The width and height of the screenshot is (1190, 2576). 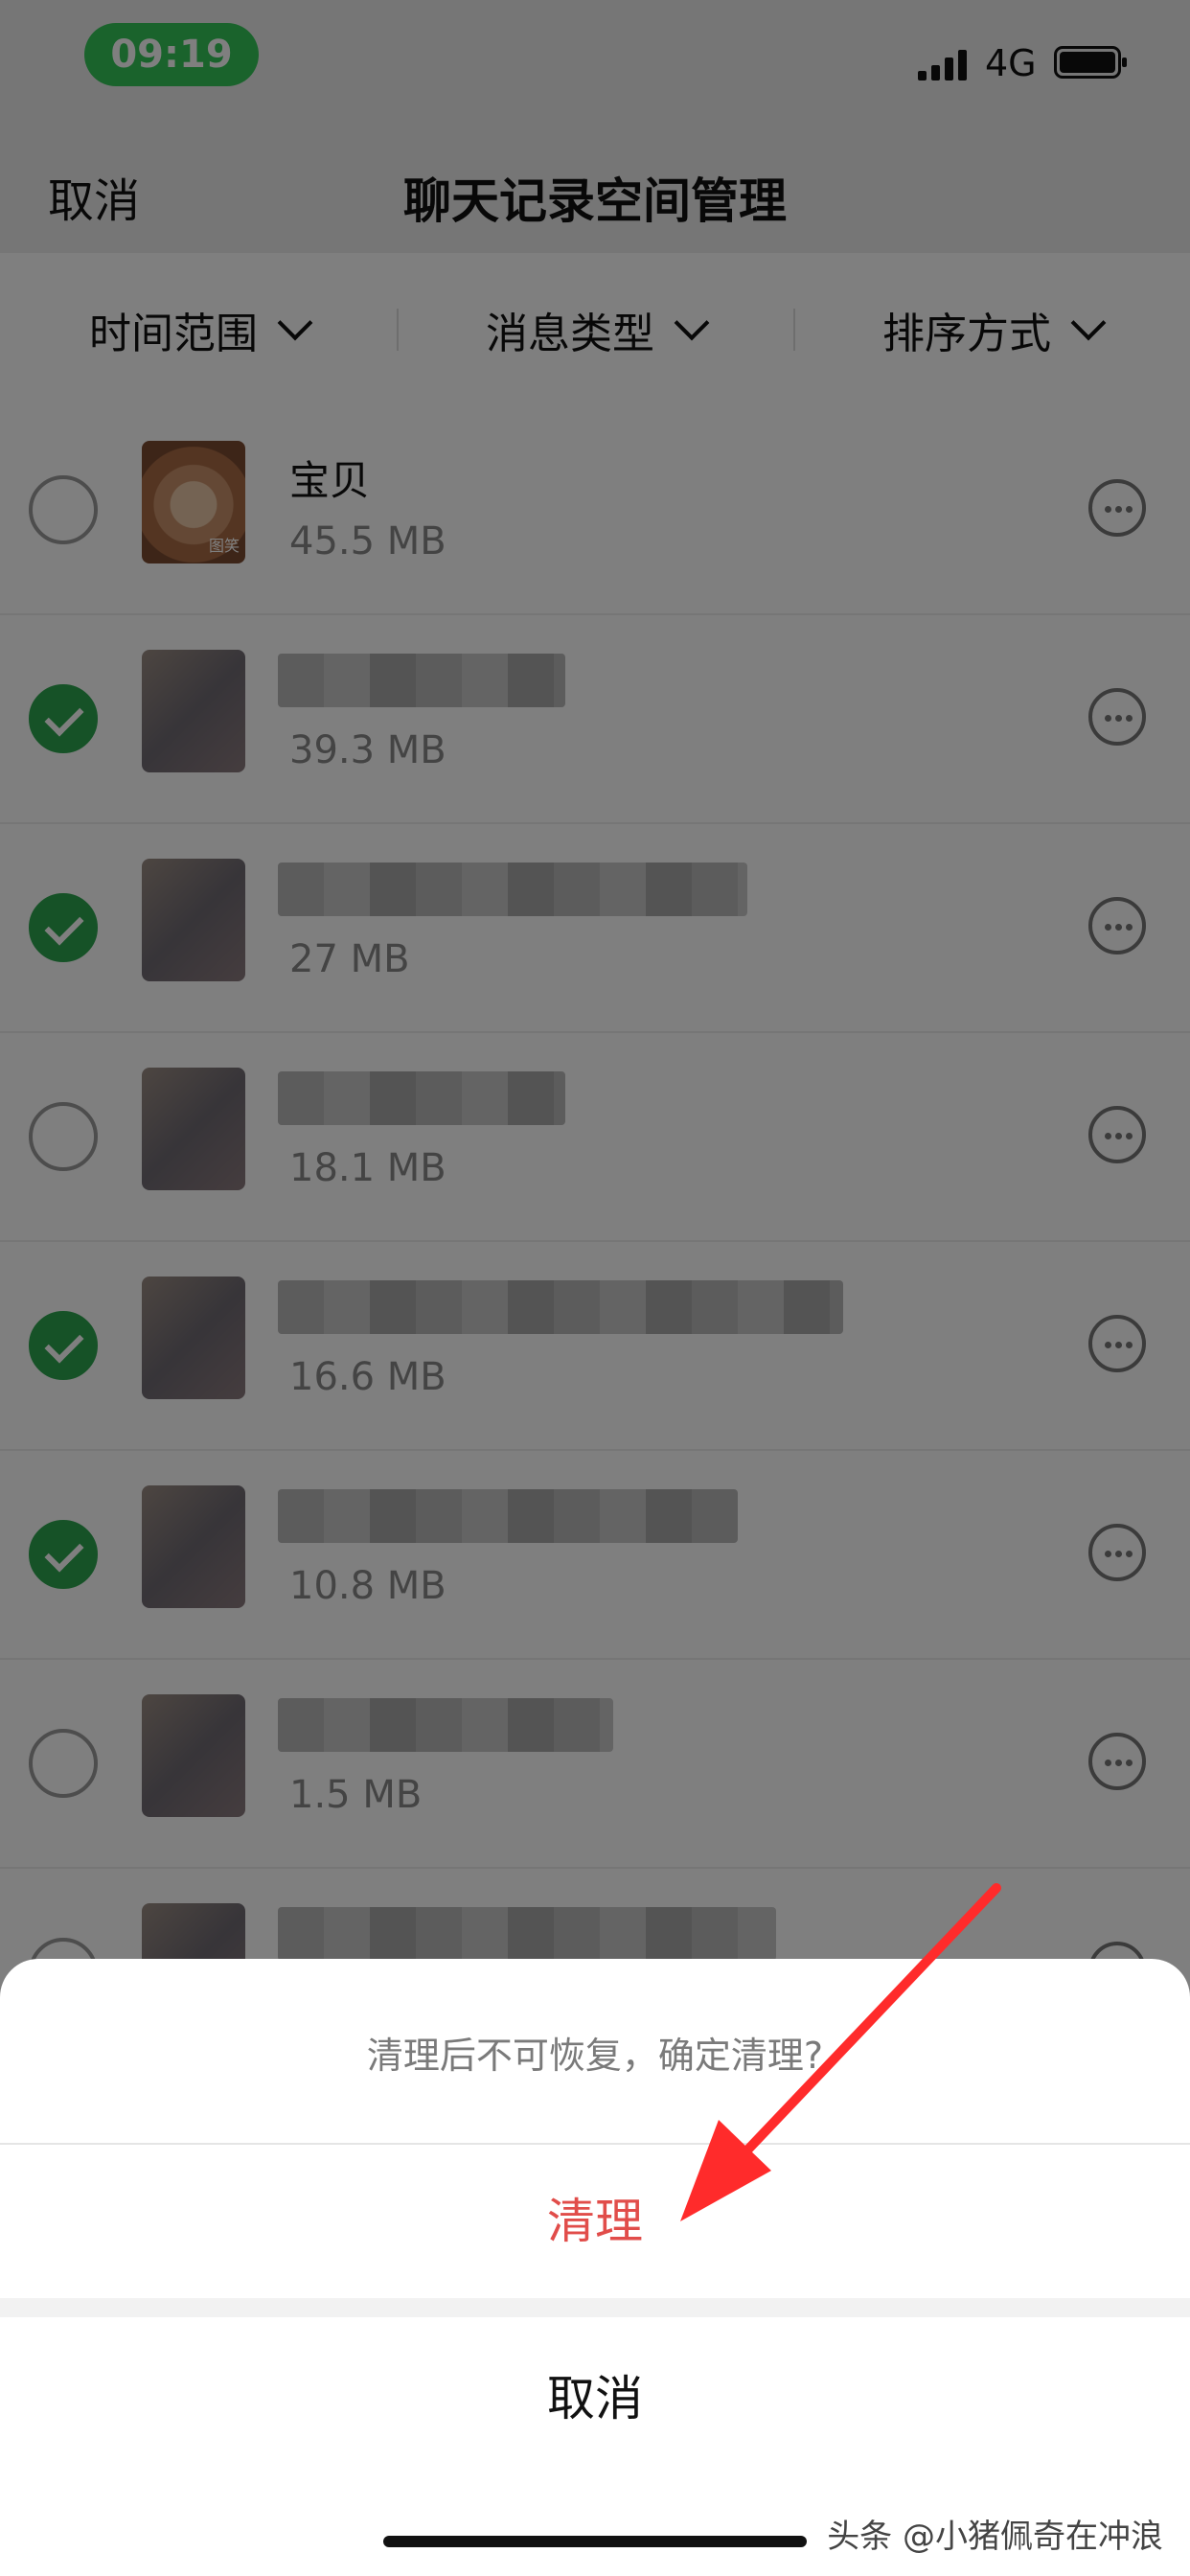 I want to click on divider, so click(x=595, y=2307).